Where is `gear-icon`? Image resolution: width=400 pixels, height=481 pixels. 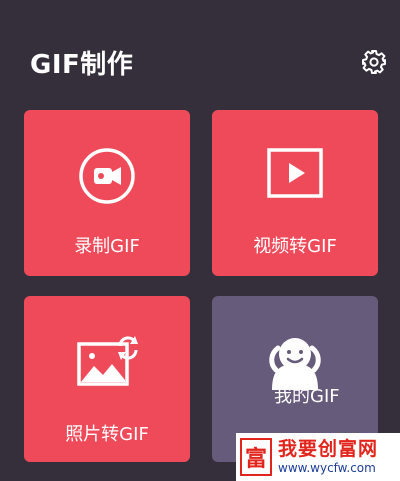
gear-icon is located at coordinates (374, 62).